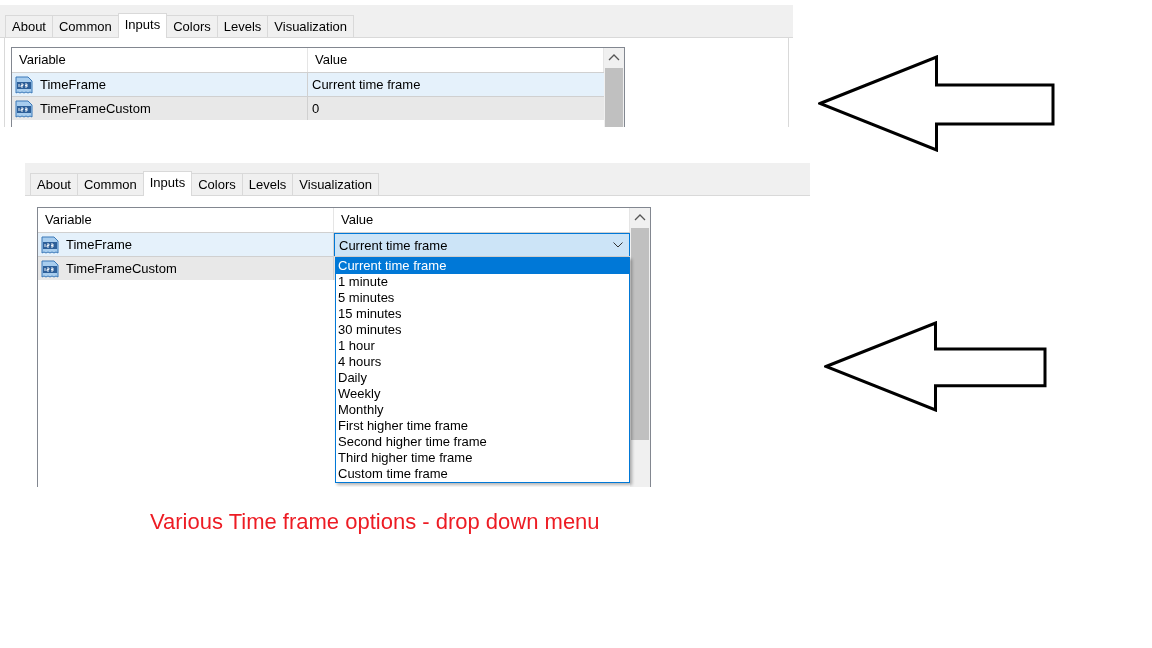 This screenshot has height=648, width=1152. What do you see at coordinates (482, 282) in the screenshot?
I see `dropdown-option: 1 minute` at bounding box center [482, 282].